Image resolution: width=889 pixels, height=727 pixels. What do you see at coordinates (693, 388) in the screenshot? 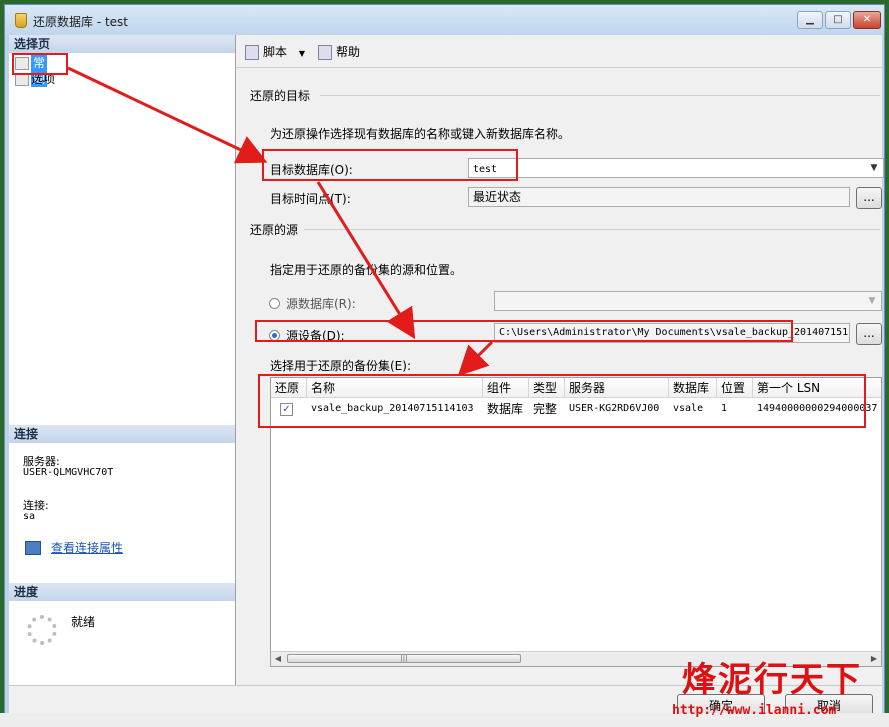
I see `col-database: 数据库` at bounding box center [693, 388].